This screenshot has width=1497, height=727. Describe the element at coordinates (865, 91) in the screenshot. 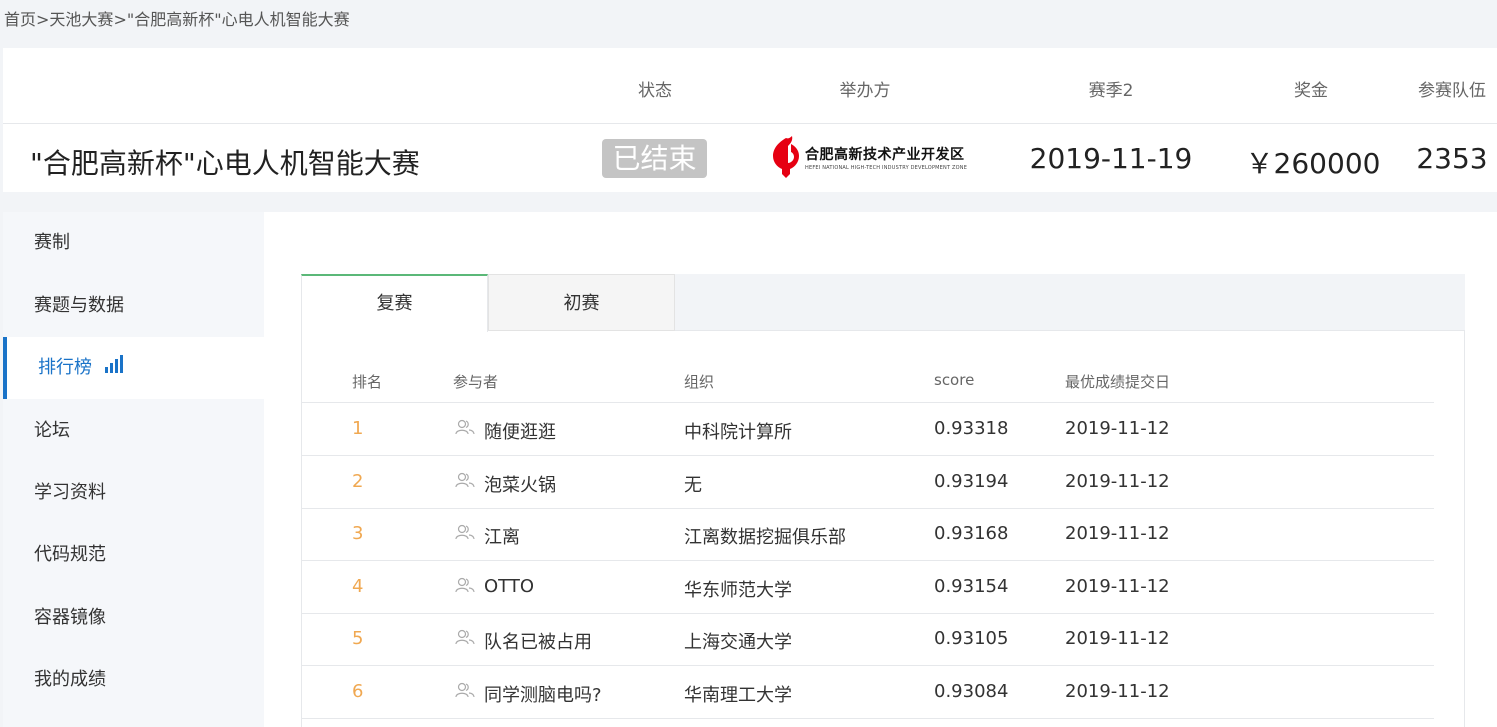

I see `organizer-label: 举办方` at that location.